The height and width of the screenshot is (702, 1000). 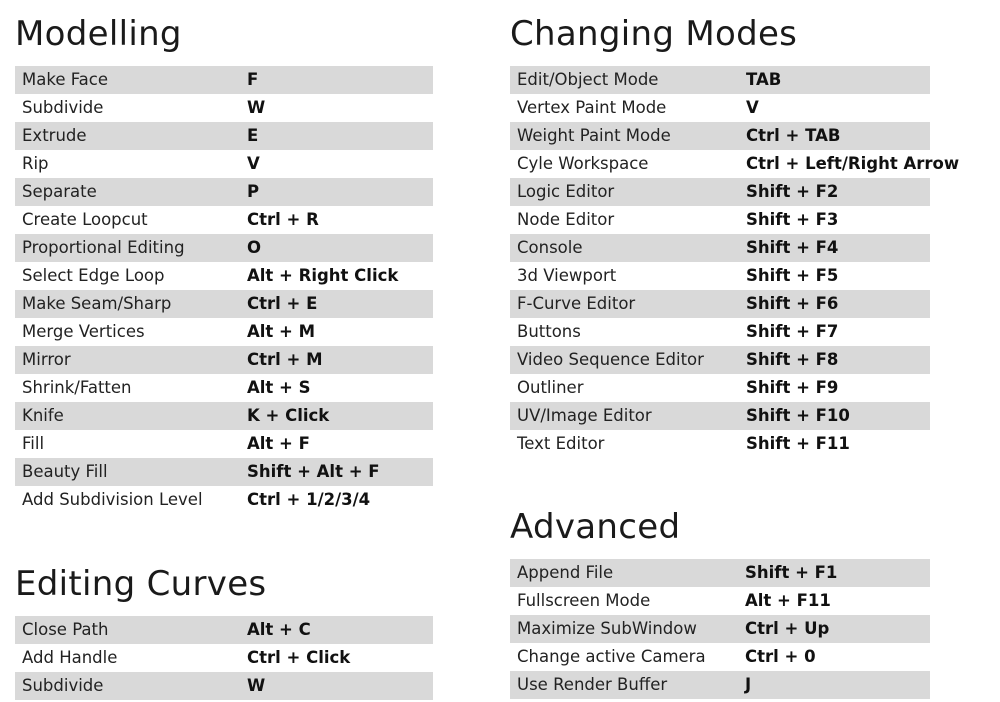 What do you see at coordinates (97, 303) in the screenshot?
I see `shortcut-action: Make Seam/Sharp` at bounding box center [97, 303].